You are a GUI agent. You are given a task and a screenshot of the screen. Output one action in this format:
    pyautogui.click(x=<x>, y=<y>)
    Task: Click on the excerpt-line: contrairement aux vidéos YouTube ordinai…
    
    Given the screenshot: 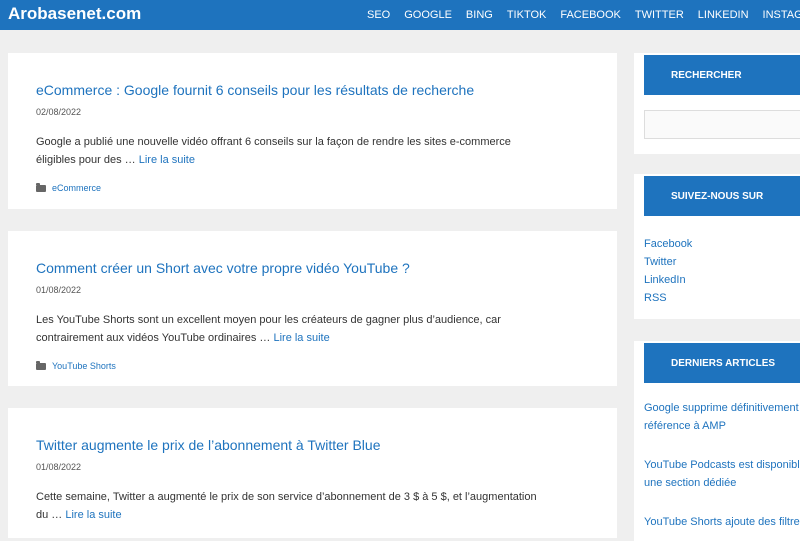 What is the action you would take?
    pyautogui.click(x=153, y=338)
    